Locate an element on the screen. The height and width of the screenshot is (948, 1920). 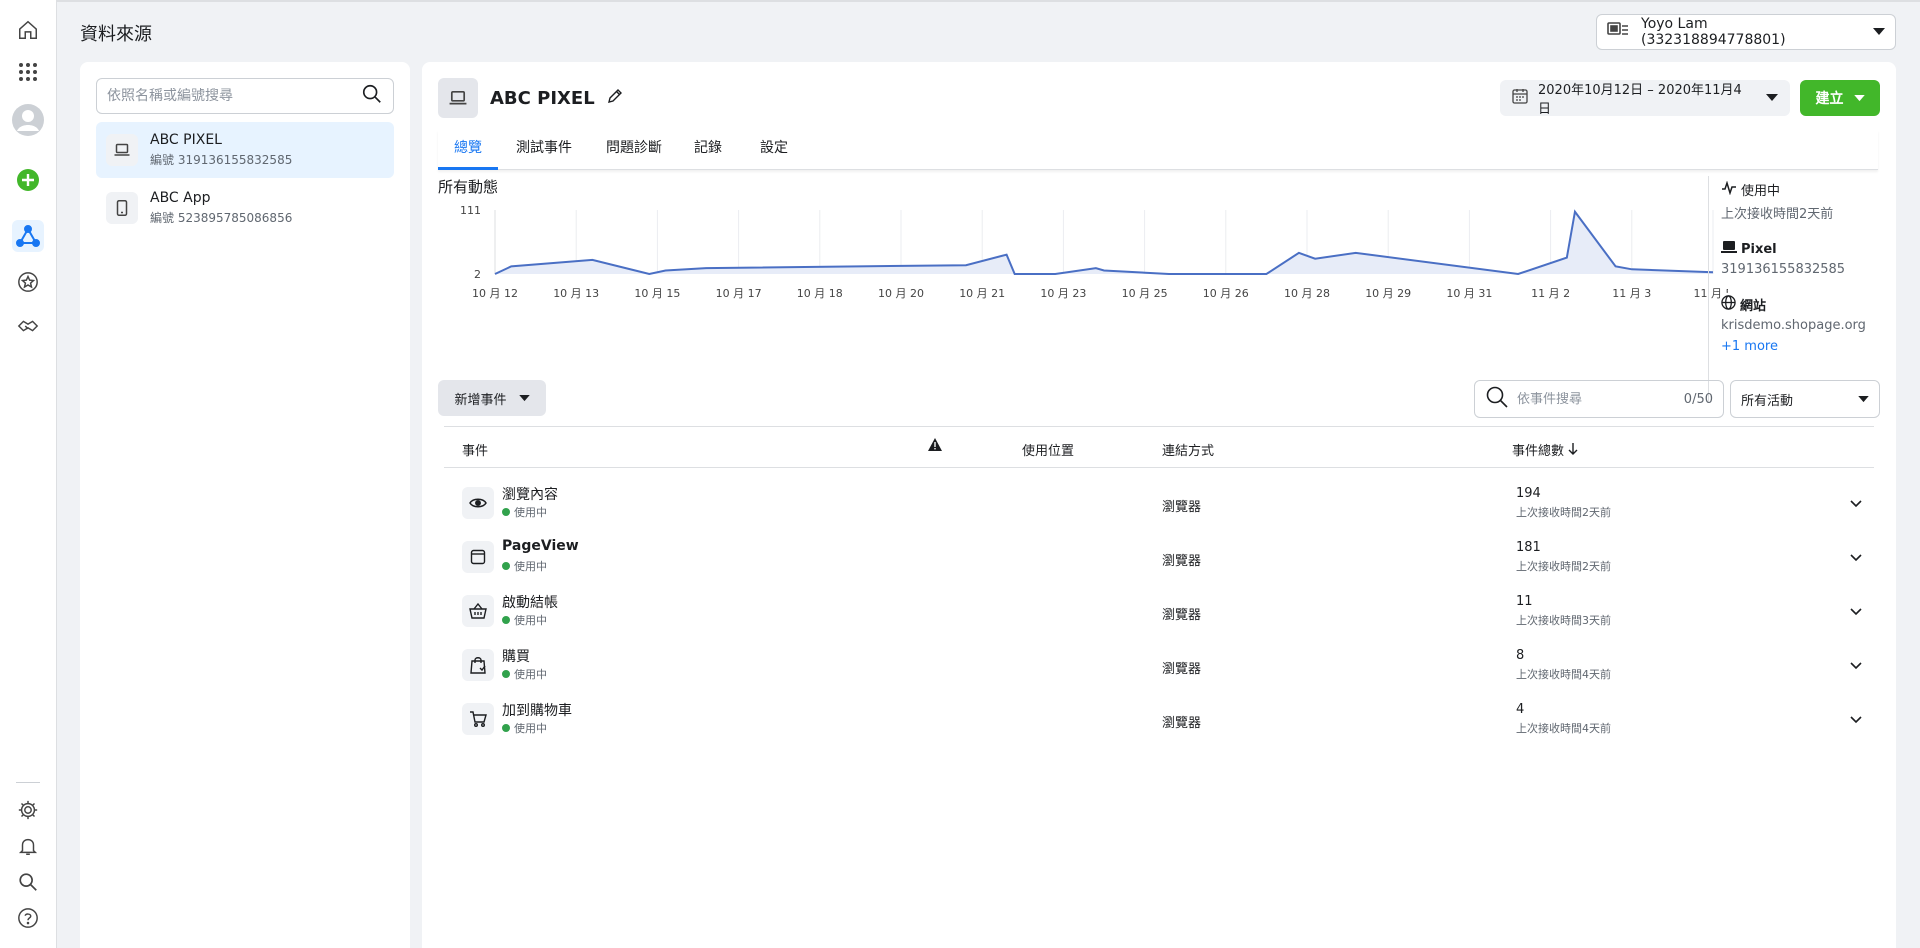
event-total: 181 is located at coordinates (1528, 547).